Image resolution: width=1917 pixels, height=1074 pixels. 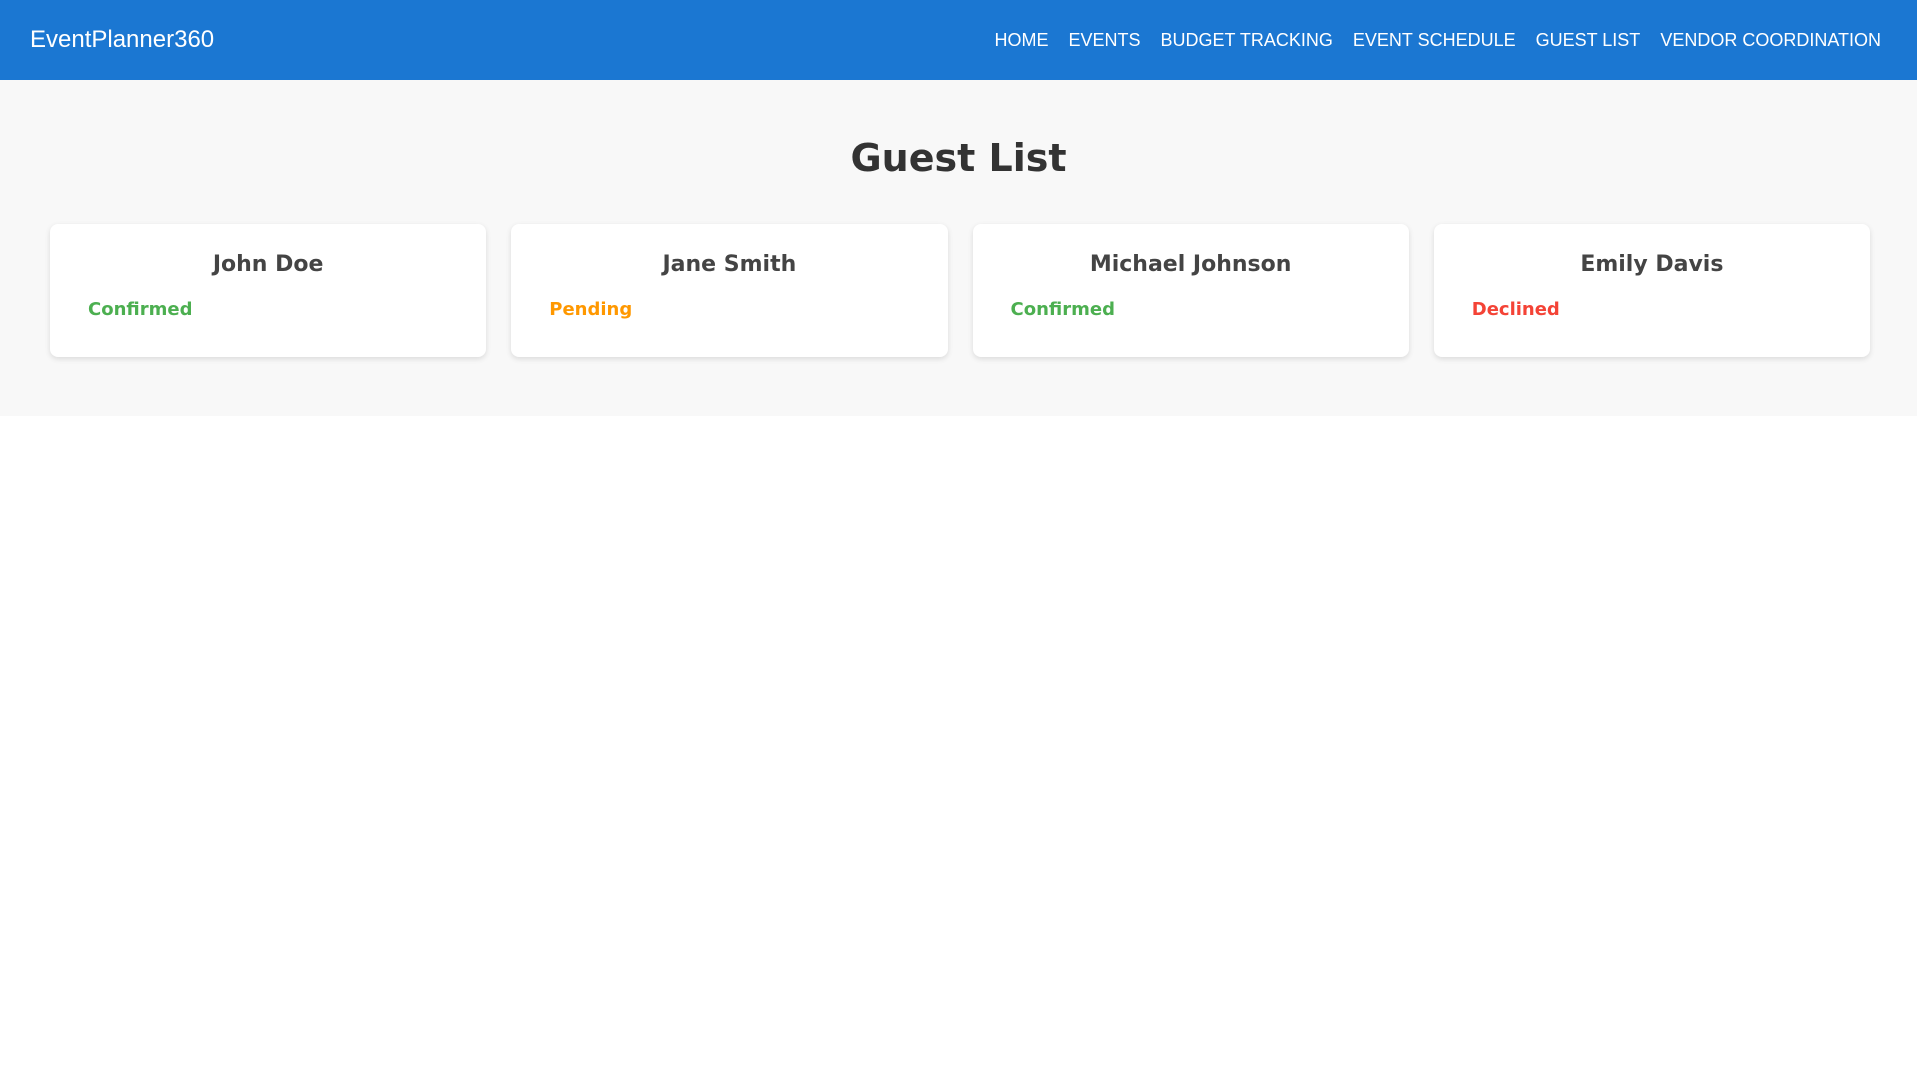 What do you see at coordinates (1190, 264) in the screenshot?
I see `guest-name: Michael Johnson` at bounding box center [1190, 264].